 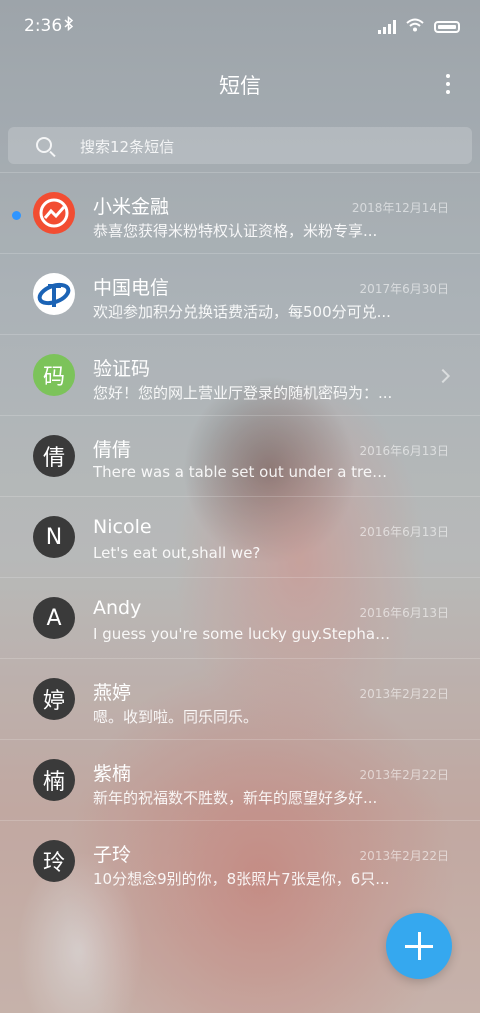 I want to click on contact-name: 验证码, so click(x=122, y=369).